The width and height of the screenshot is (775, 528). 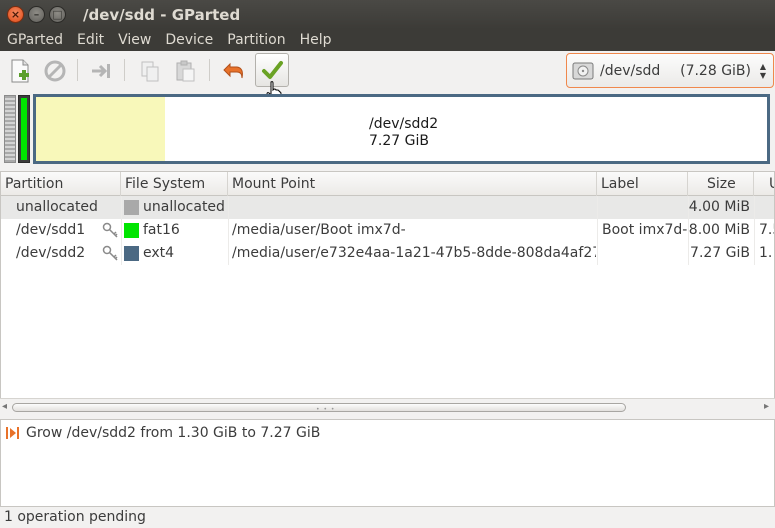 I want to click on row-mount-point: /media/user/Boot imx7d-, so click(x=319, y=230).